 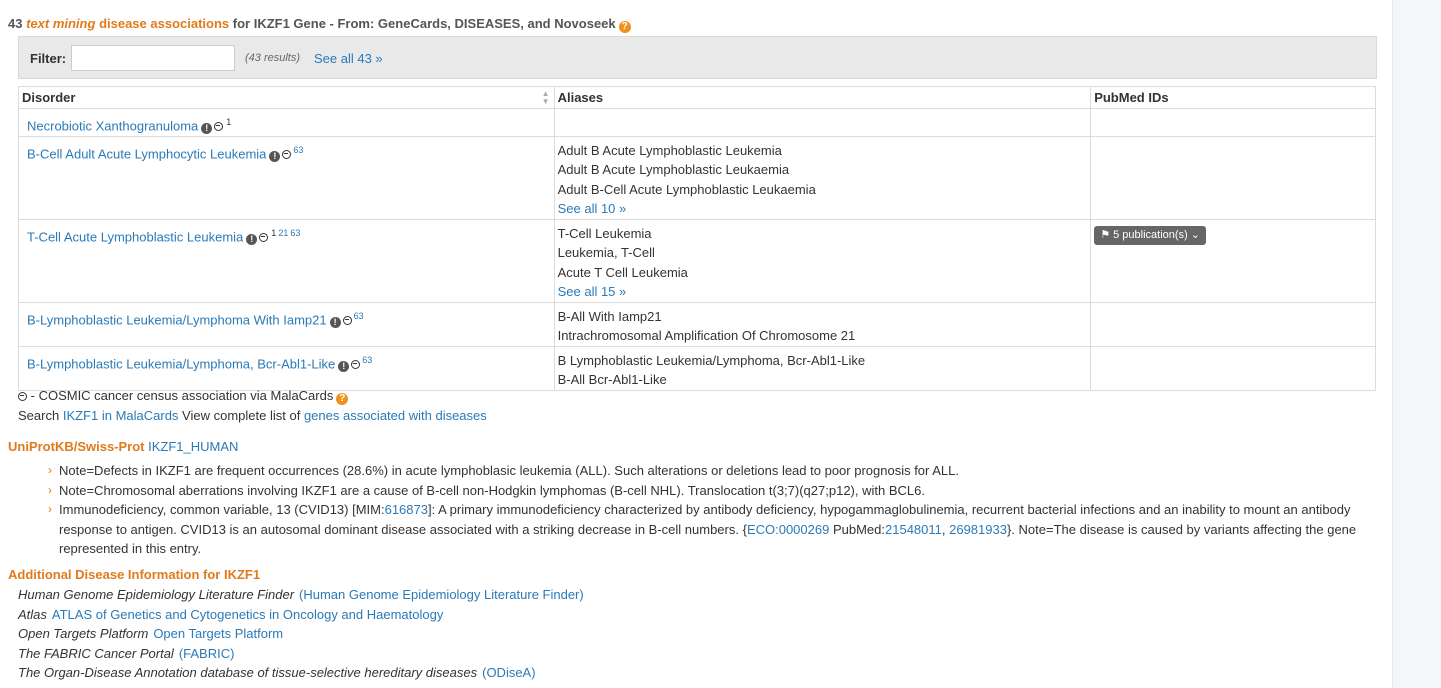 What do you see at coordinates (592, 208) in the screenshot?
I see `aliases-see-all-link: See all 10 »` at bounding box center [592, 208].